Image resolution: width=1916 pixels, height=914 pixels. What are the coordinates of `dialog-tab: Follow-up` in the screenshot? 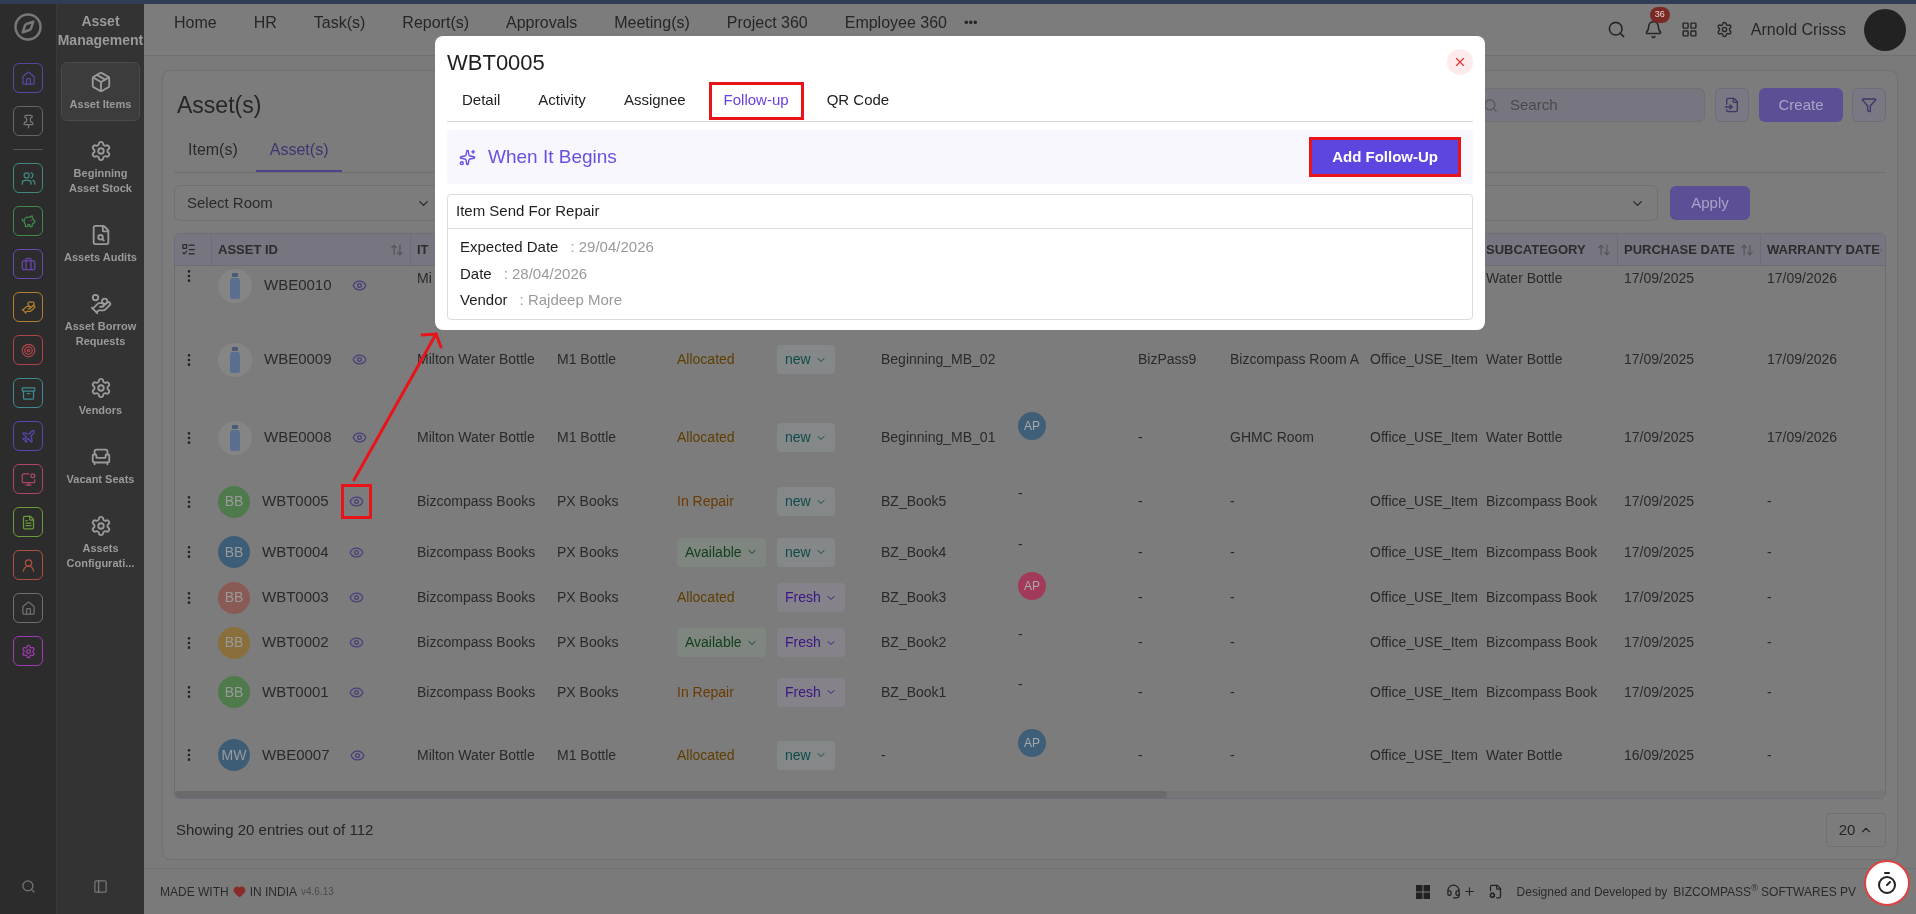 It's located at (756, 100).